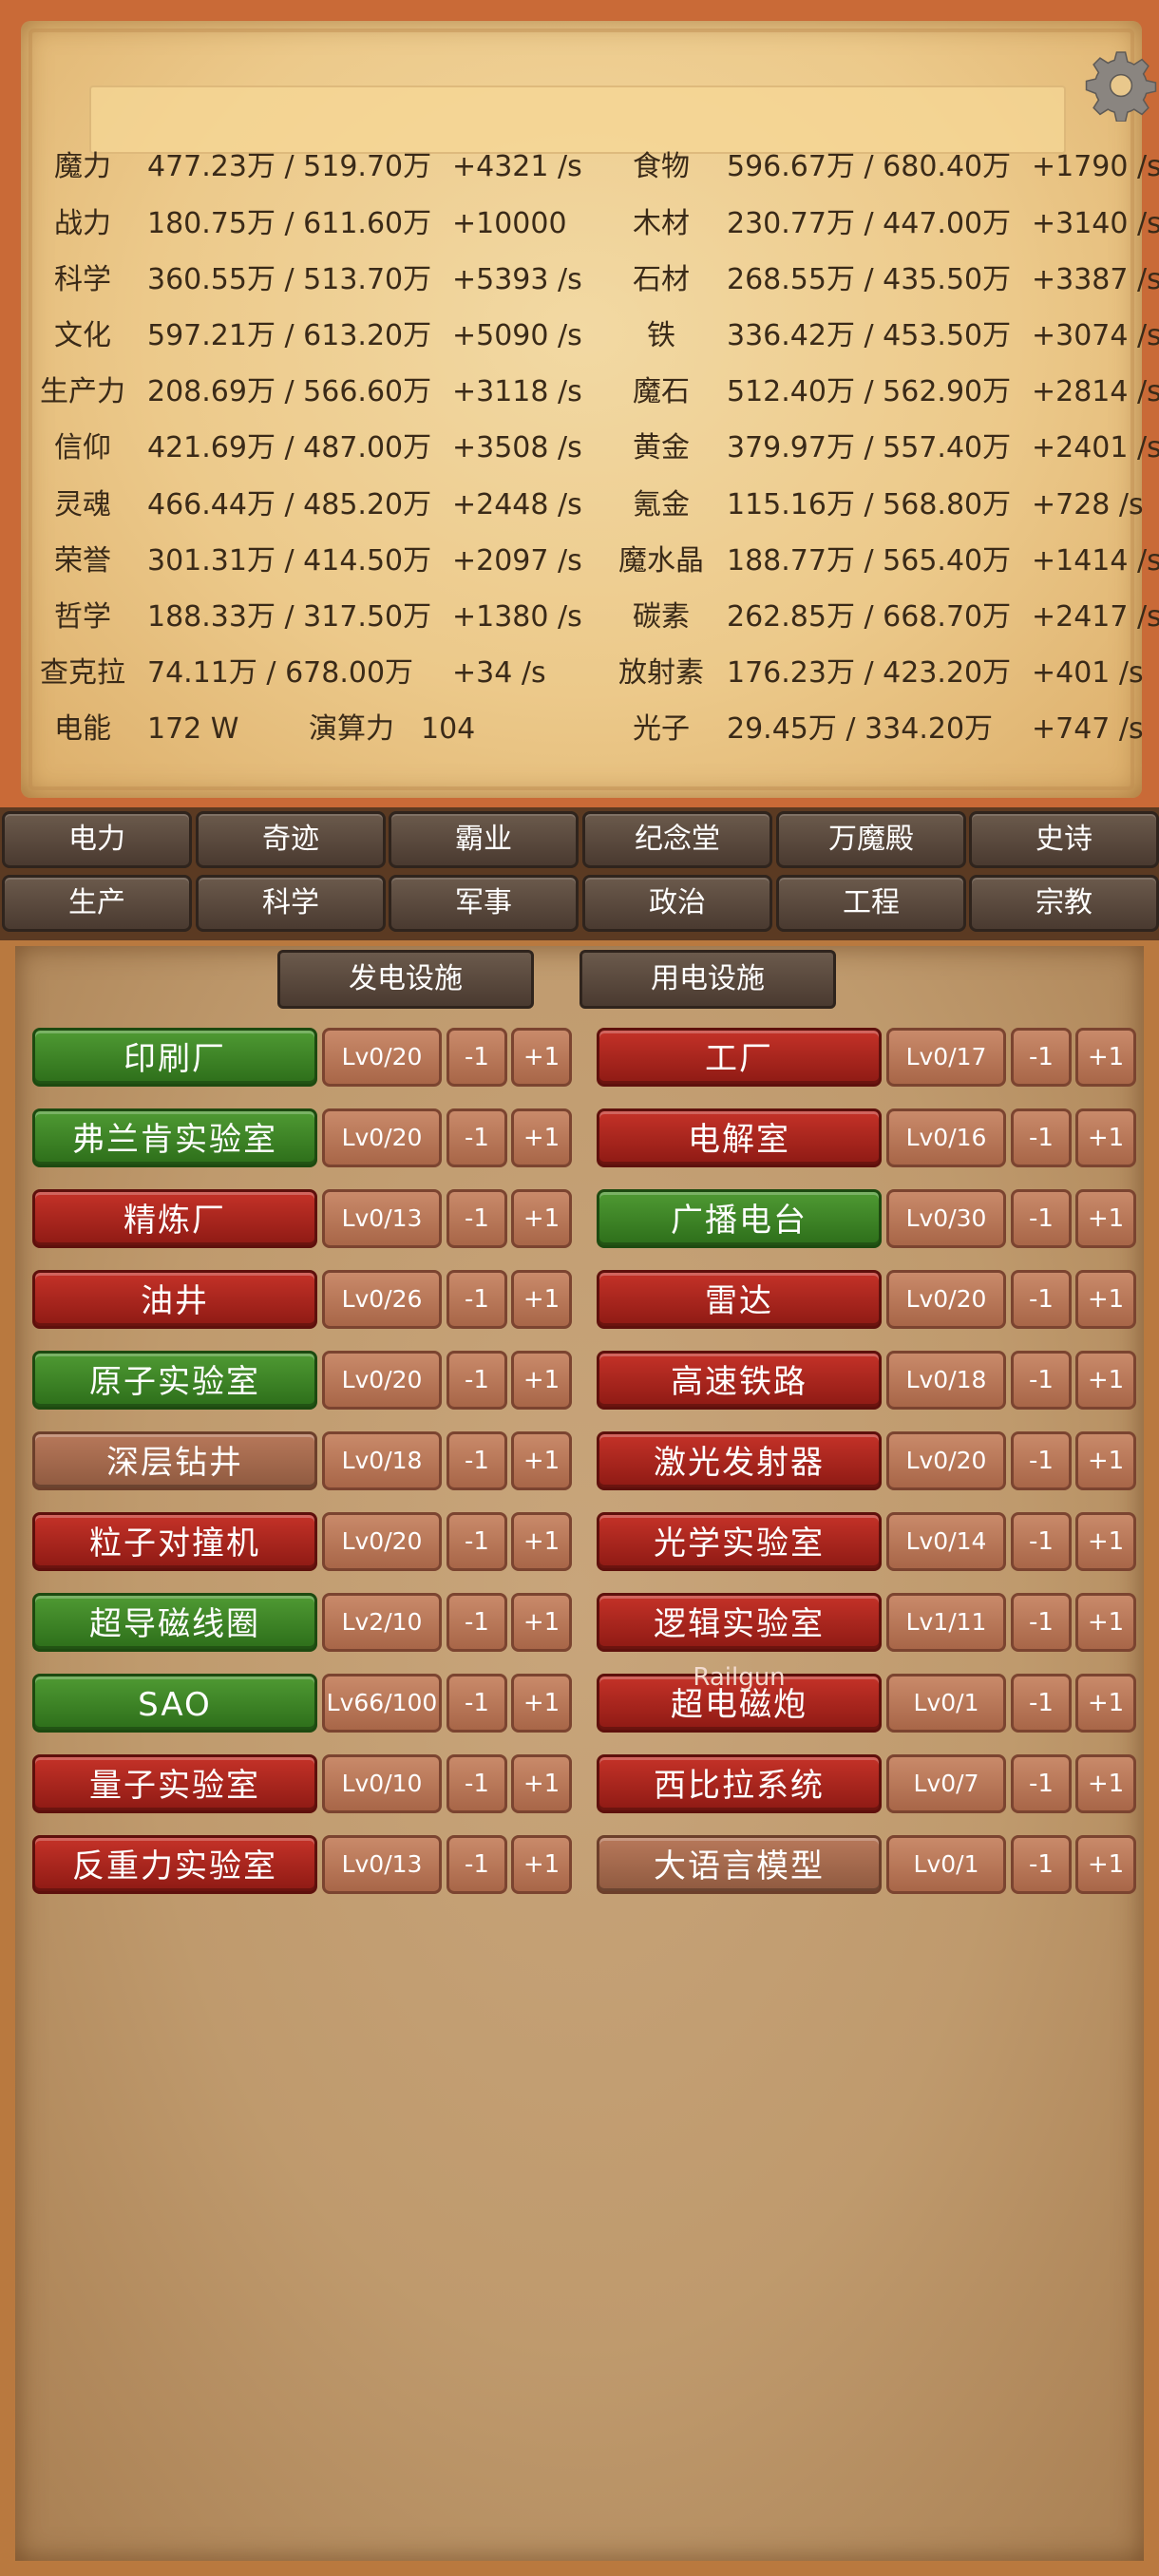 The width and height of the screenshot is (1159, 2576). I want to click on category-tabs: 电力 奇迹 霸业 纪念堂 万魔殿 史诗生产 科学 军事 政治 工程 宗教, so click(579, 873).